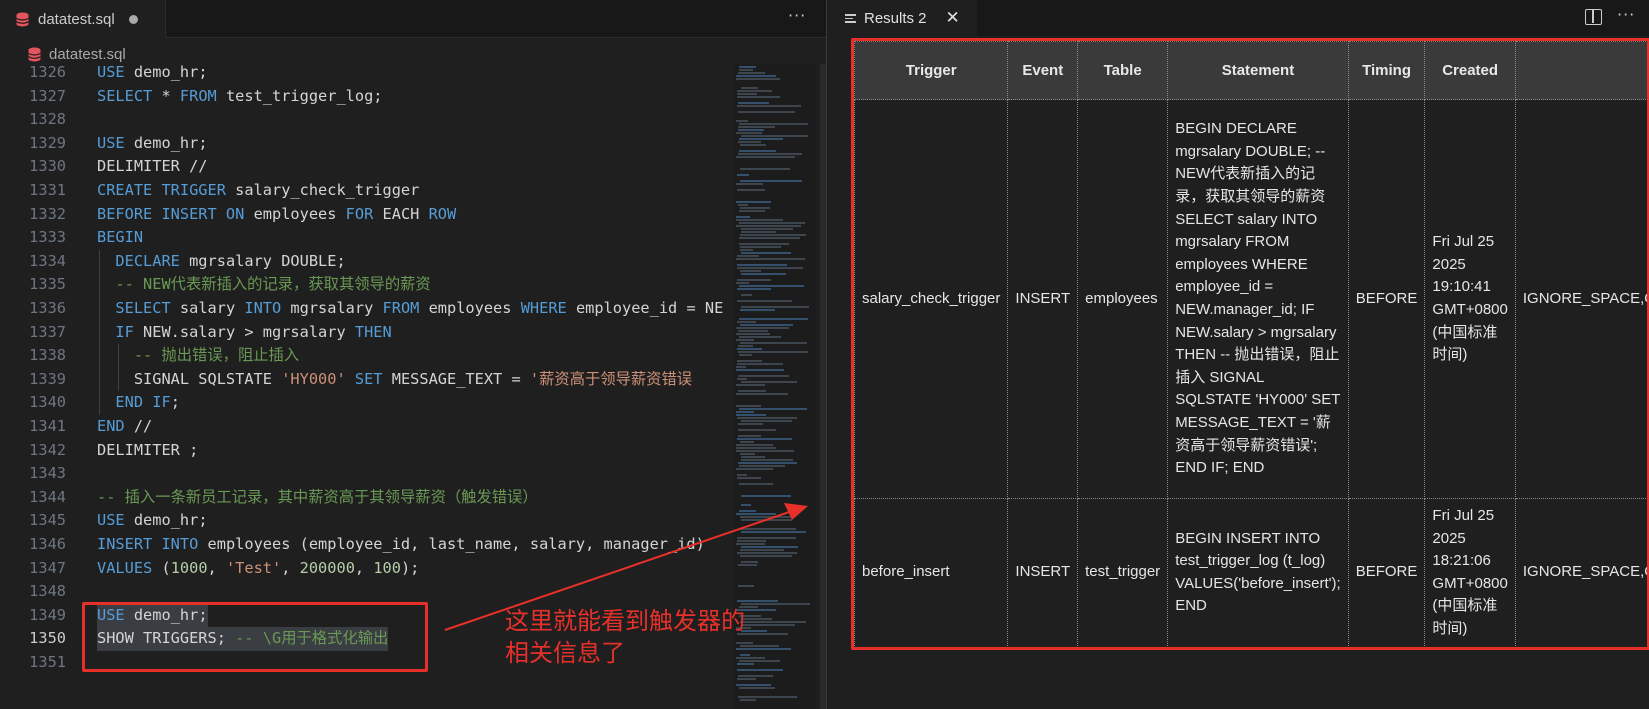 The width and height of the screenshot is (1649, 709). Describe the element at coordinates (953, 18) in the screenshot. I see `close-icon: ✕` at that location.